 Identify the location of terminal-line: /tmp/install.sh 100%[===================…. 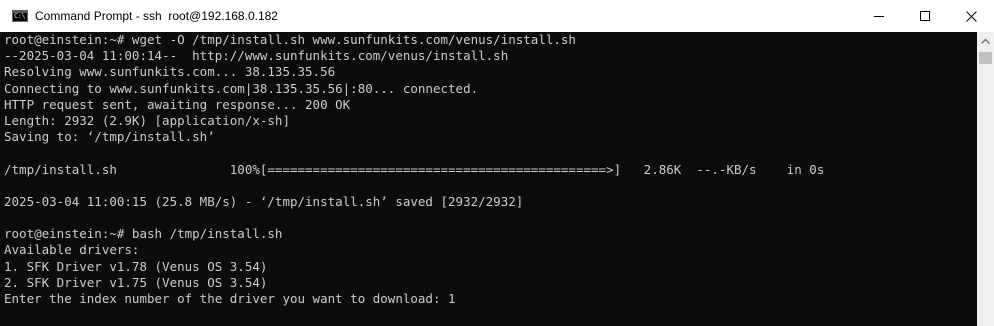
(414, 169).